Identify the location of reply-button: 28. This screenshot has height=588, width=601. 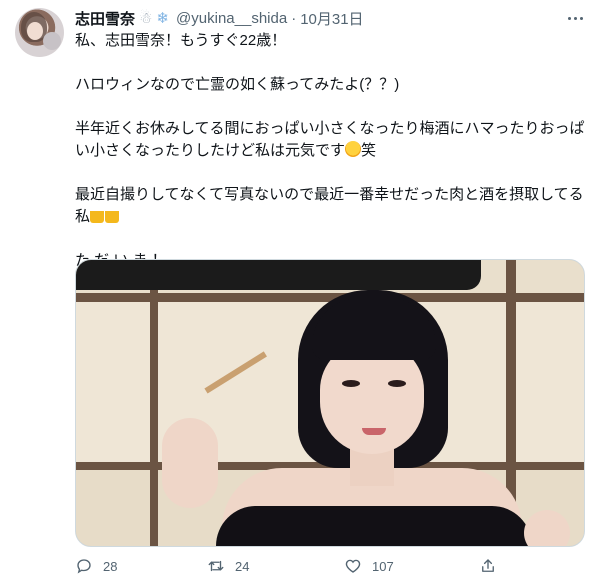
(141, 566).